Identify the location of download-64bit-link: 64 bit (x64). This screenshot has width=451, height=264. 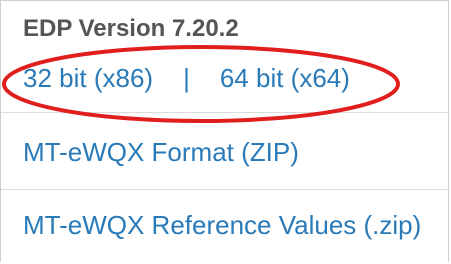
(285, 78).